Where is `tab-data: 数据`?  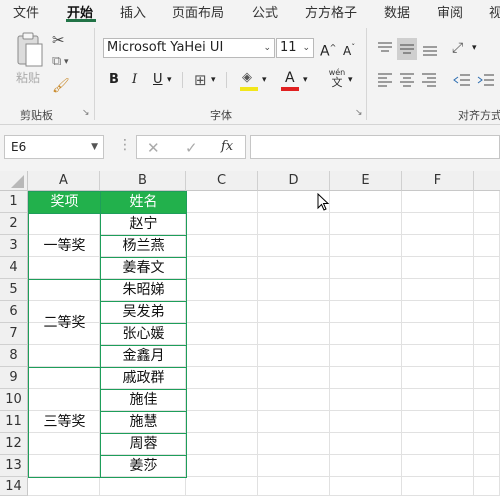
tab-data: 数据 is located at coordinates (397, 11).